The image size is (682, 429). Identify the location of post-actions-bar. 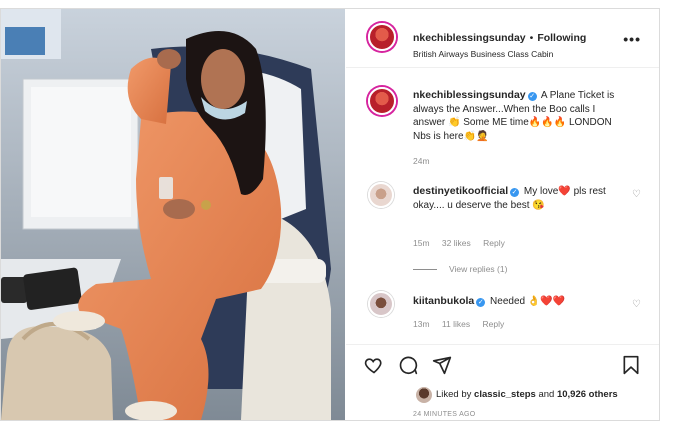
(502, 364).